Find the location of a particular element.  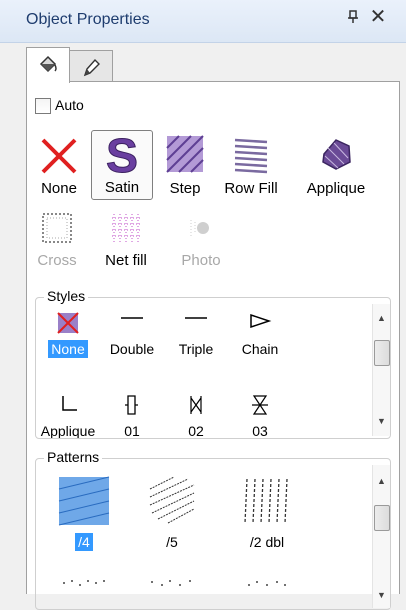

patterns-group-label: Patterns is located at coordinates (73, 457).